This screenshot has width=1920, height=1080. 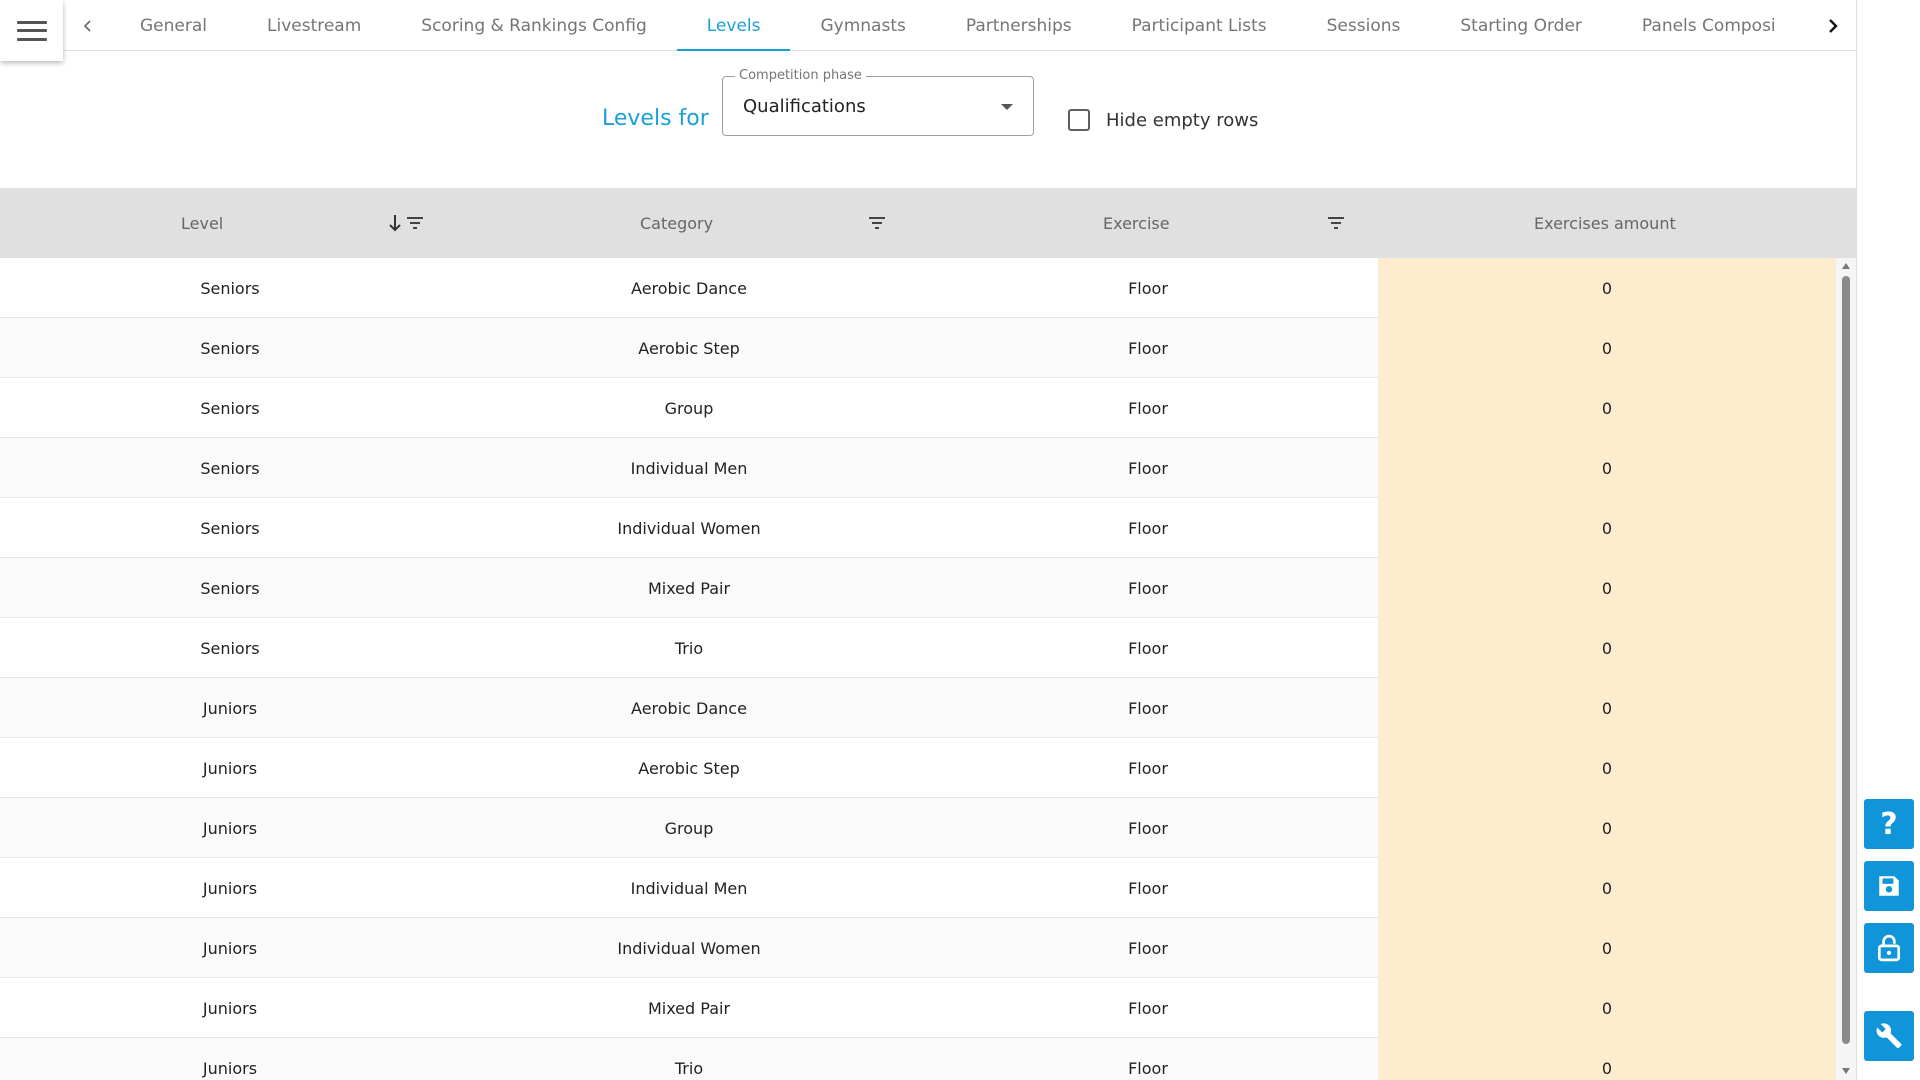 I want to click on scroll-down-arrow-icon, so click(x=1846, y=1071).